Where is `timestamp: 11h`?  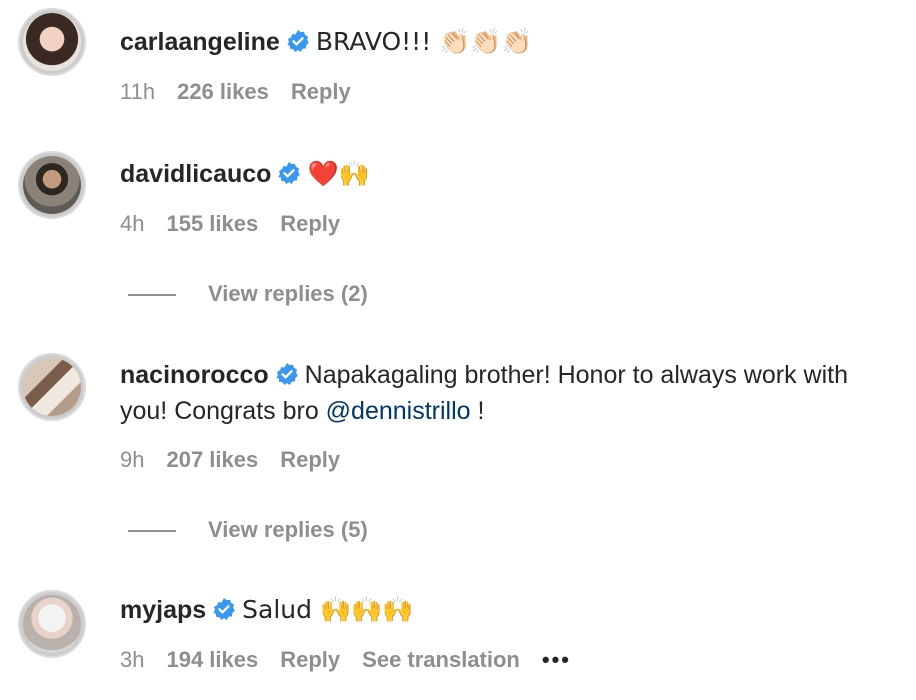 timestamp: 11h is located at coordinates (137, 91).